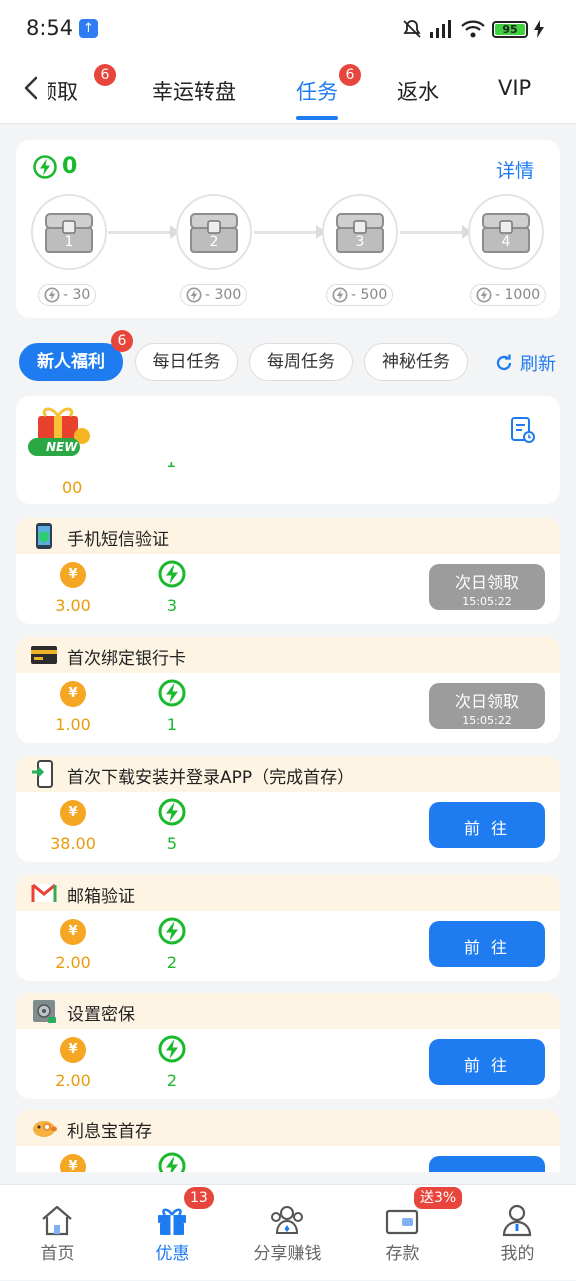  I want to click on refresh-icon, so click(504, 362).